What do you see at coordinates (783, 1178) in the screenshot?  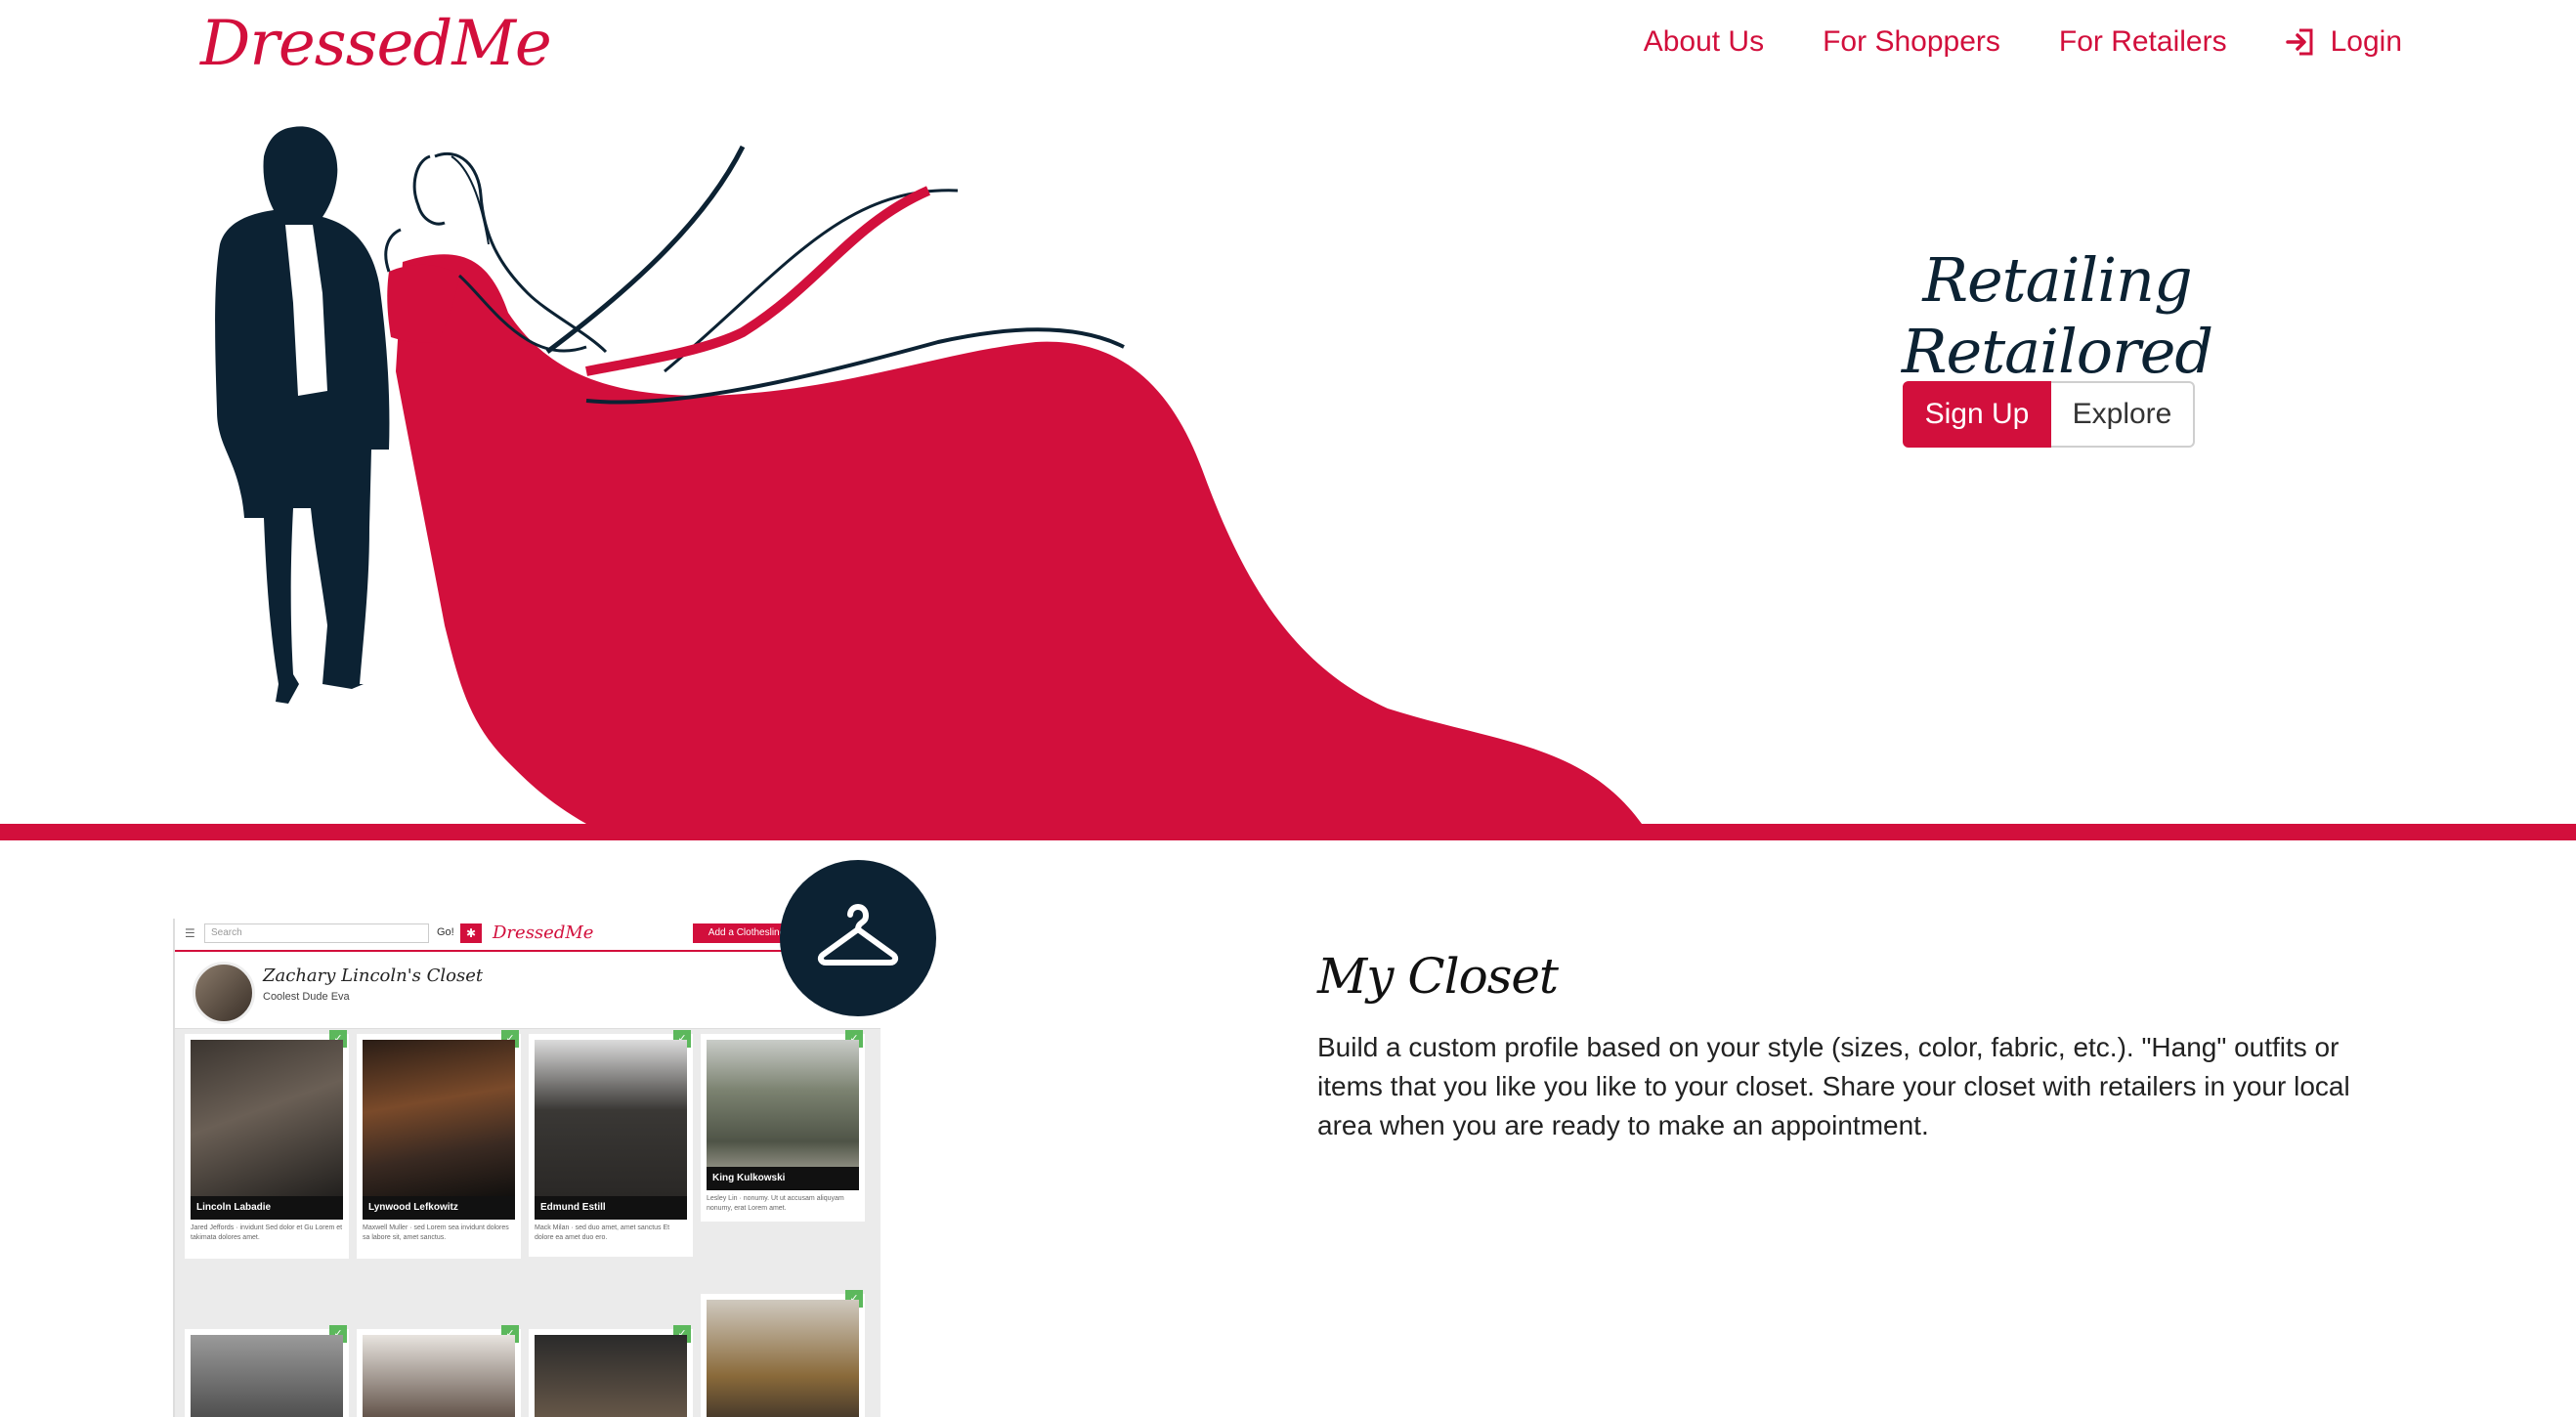 I see `card-name: King Kulkowski` at bounding box center [783, 1178].